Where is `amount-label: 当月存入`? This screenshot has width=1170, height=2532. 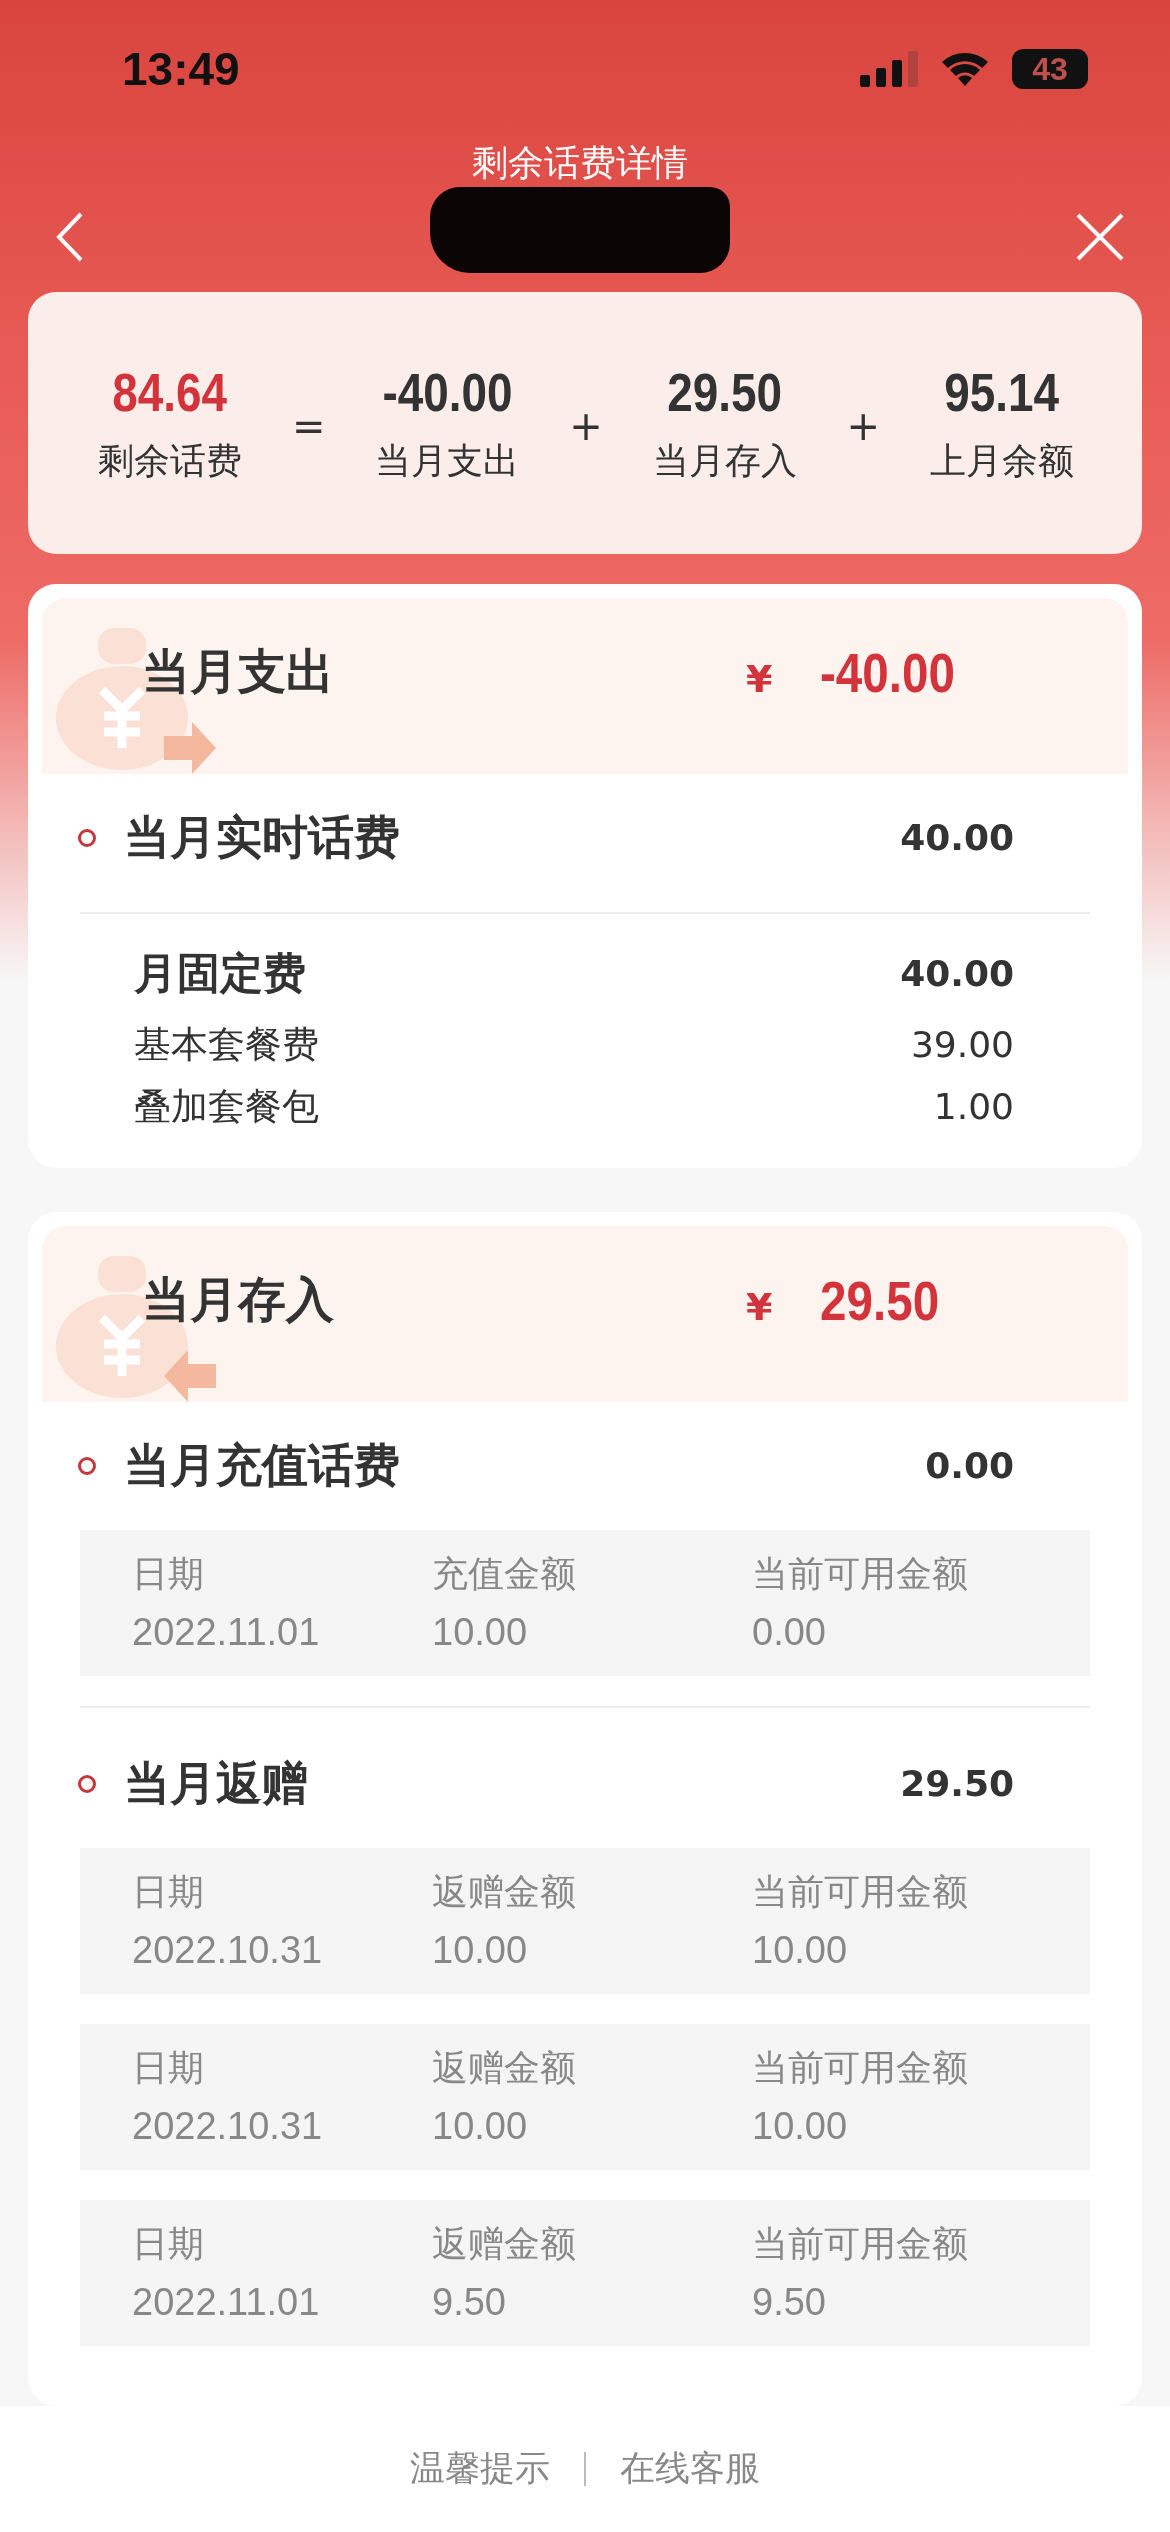 amount-label: 当月存入 is located at coordinates (724, 460).